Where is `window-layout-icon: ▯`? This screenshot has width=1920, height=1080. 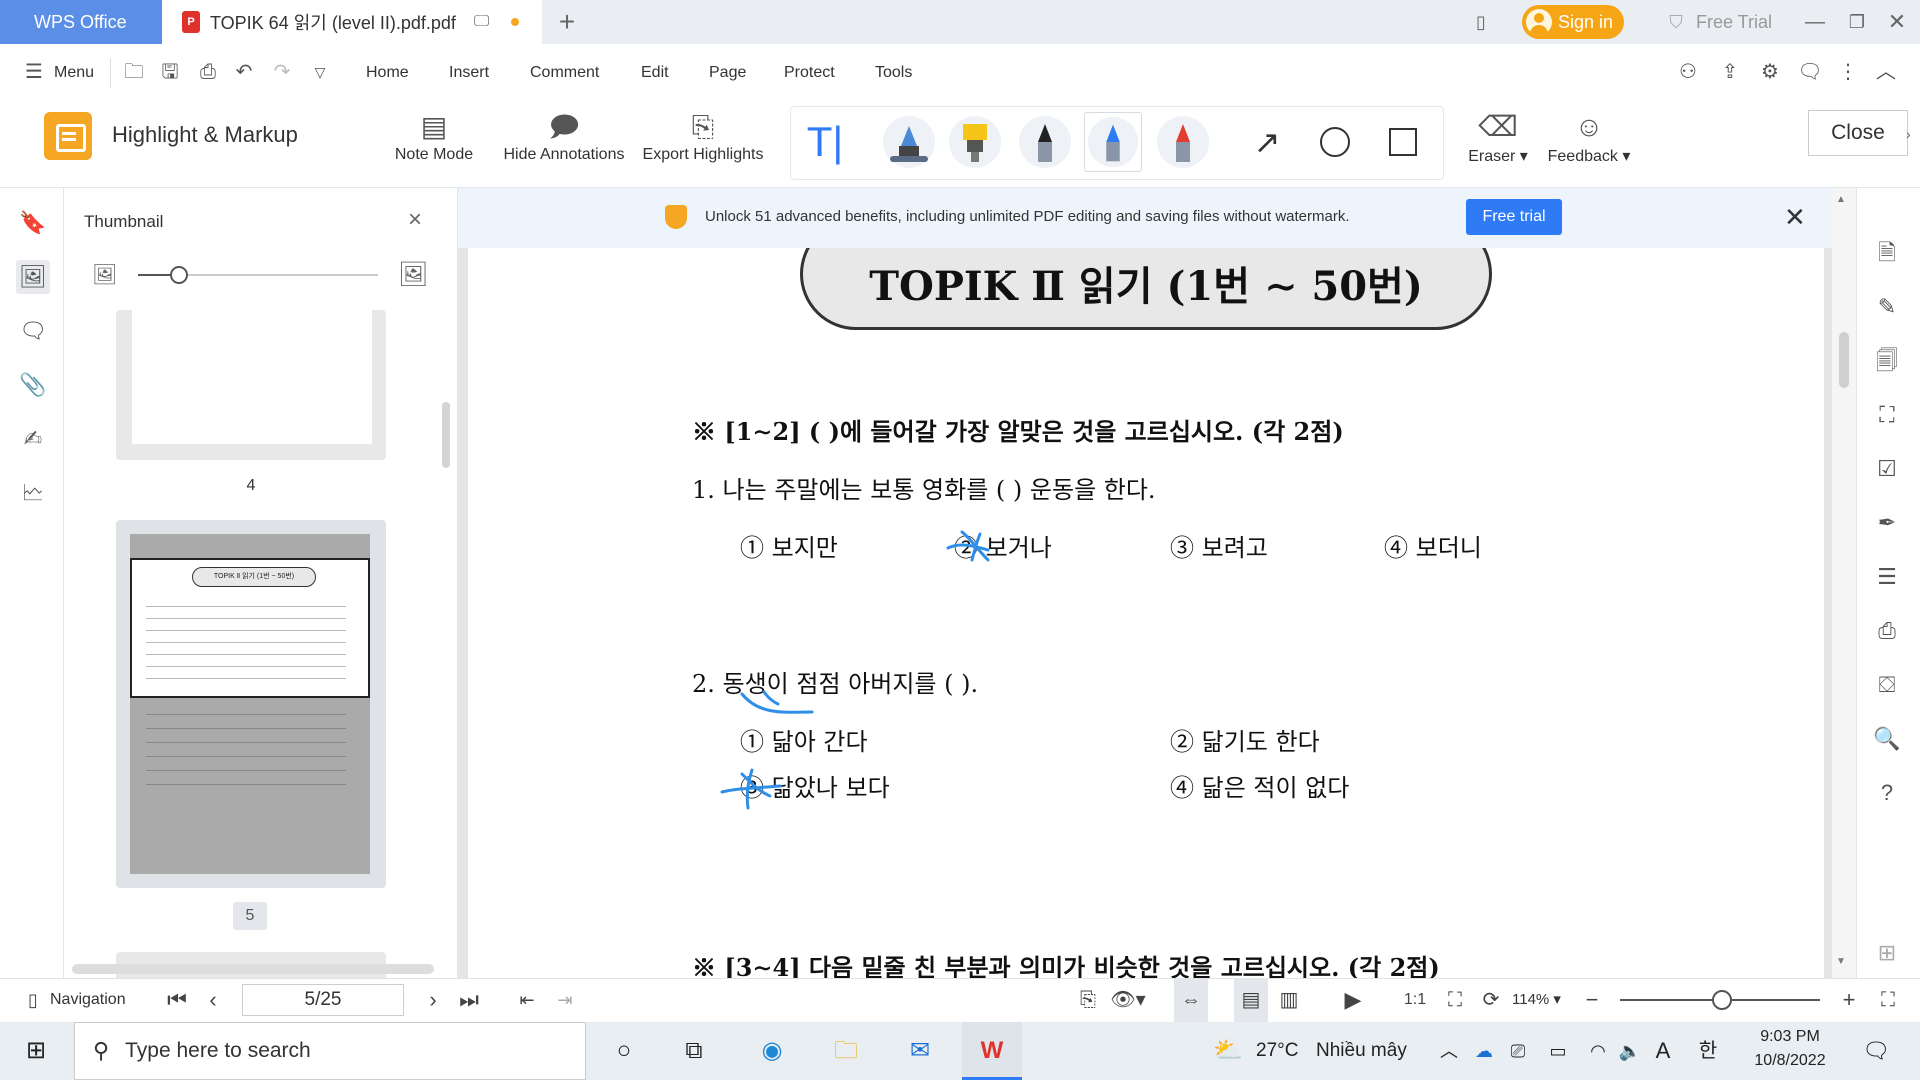 window-layout-icon: ▯ is located at coordinates (1481, 22).